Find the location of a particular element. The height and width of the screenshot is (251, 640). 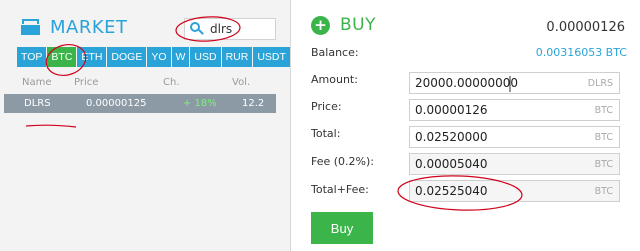

total-fee-unit: BTC is located at coordinates (603, 191).